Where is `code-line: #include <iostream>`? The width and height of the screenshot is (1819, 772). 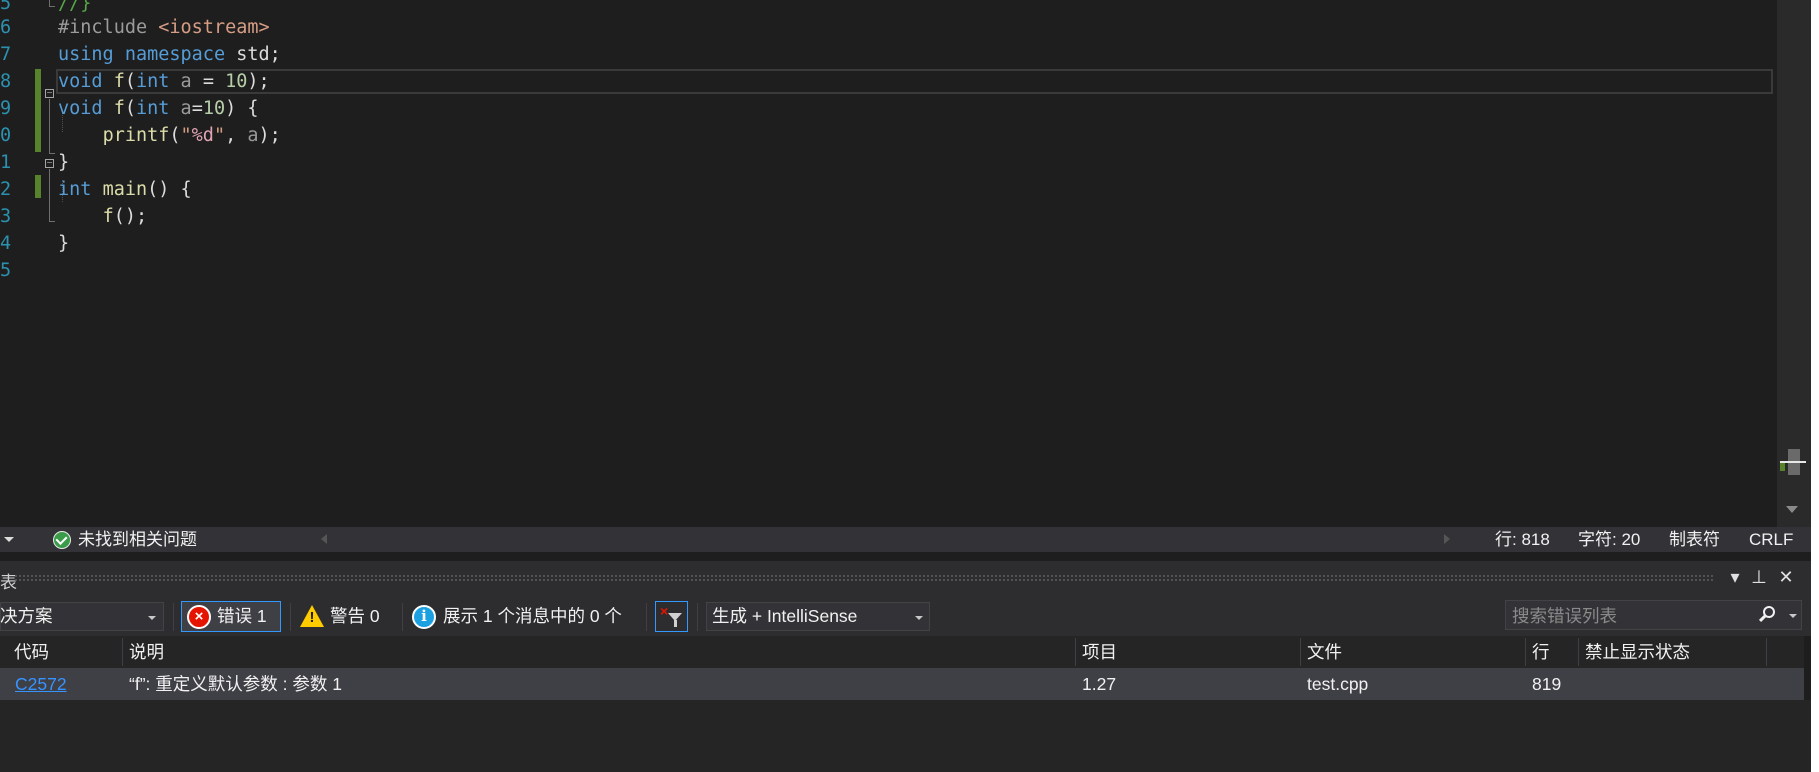 code-line: #include <iostream> is located at coordinates (164, 27).